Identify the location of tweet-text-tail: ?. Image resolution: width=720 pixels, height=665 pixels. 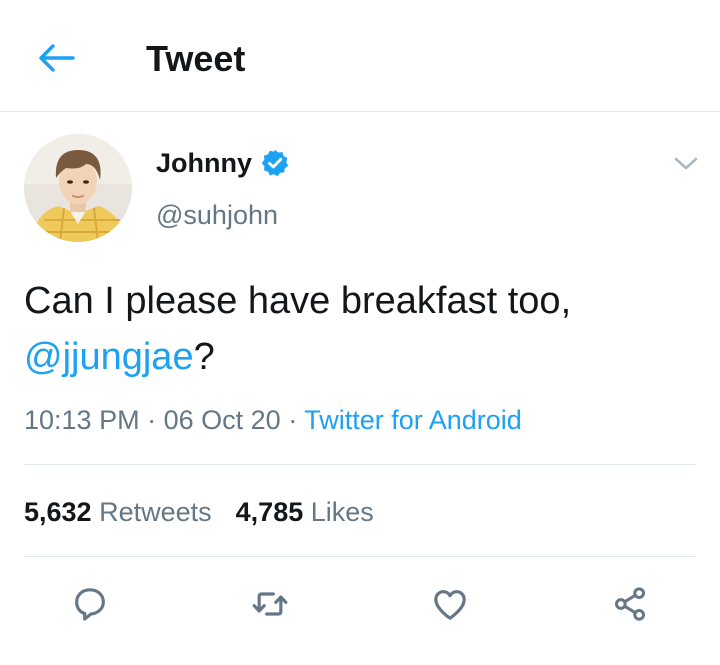
(204, 357).